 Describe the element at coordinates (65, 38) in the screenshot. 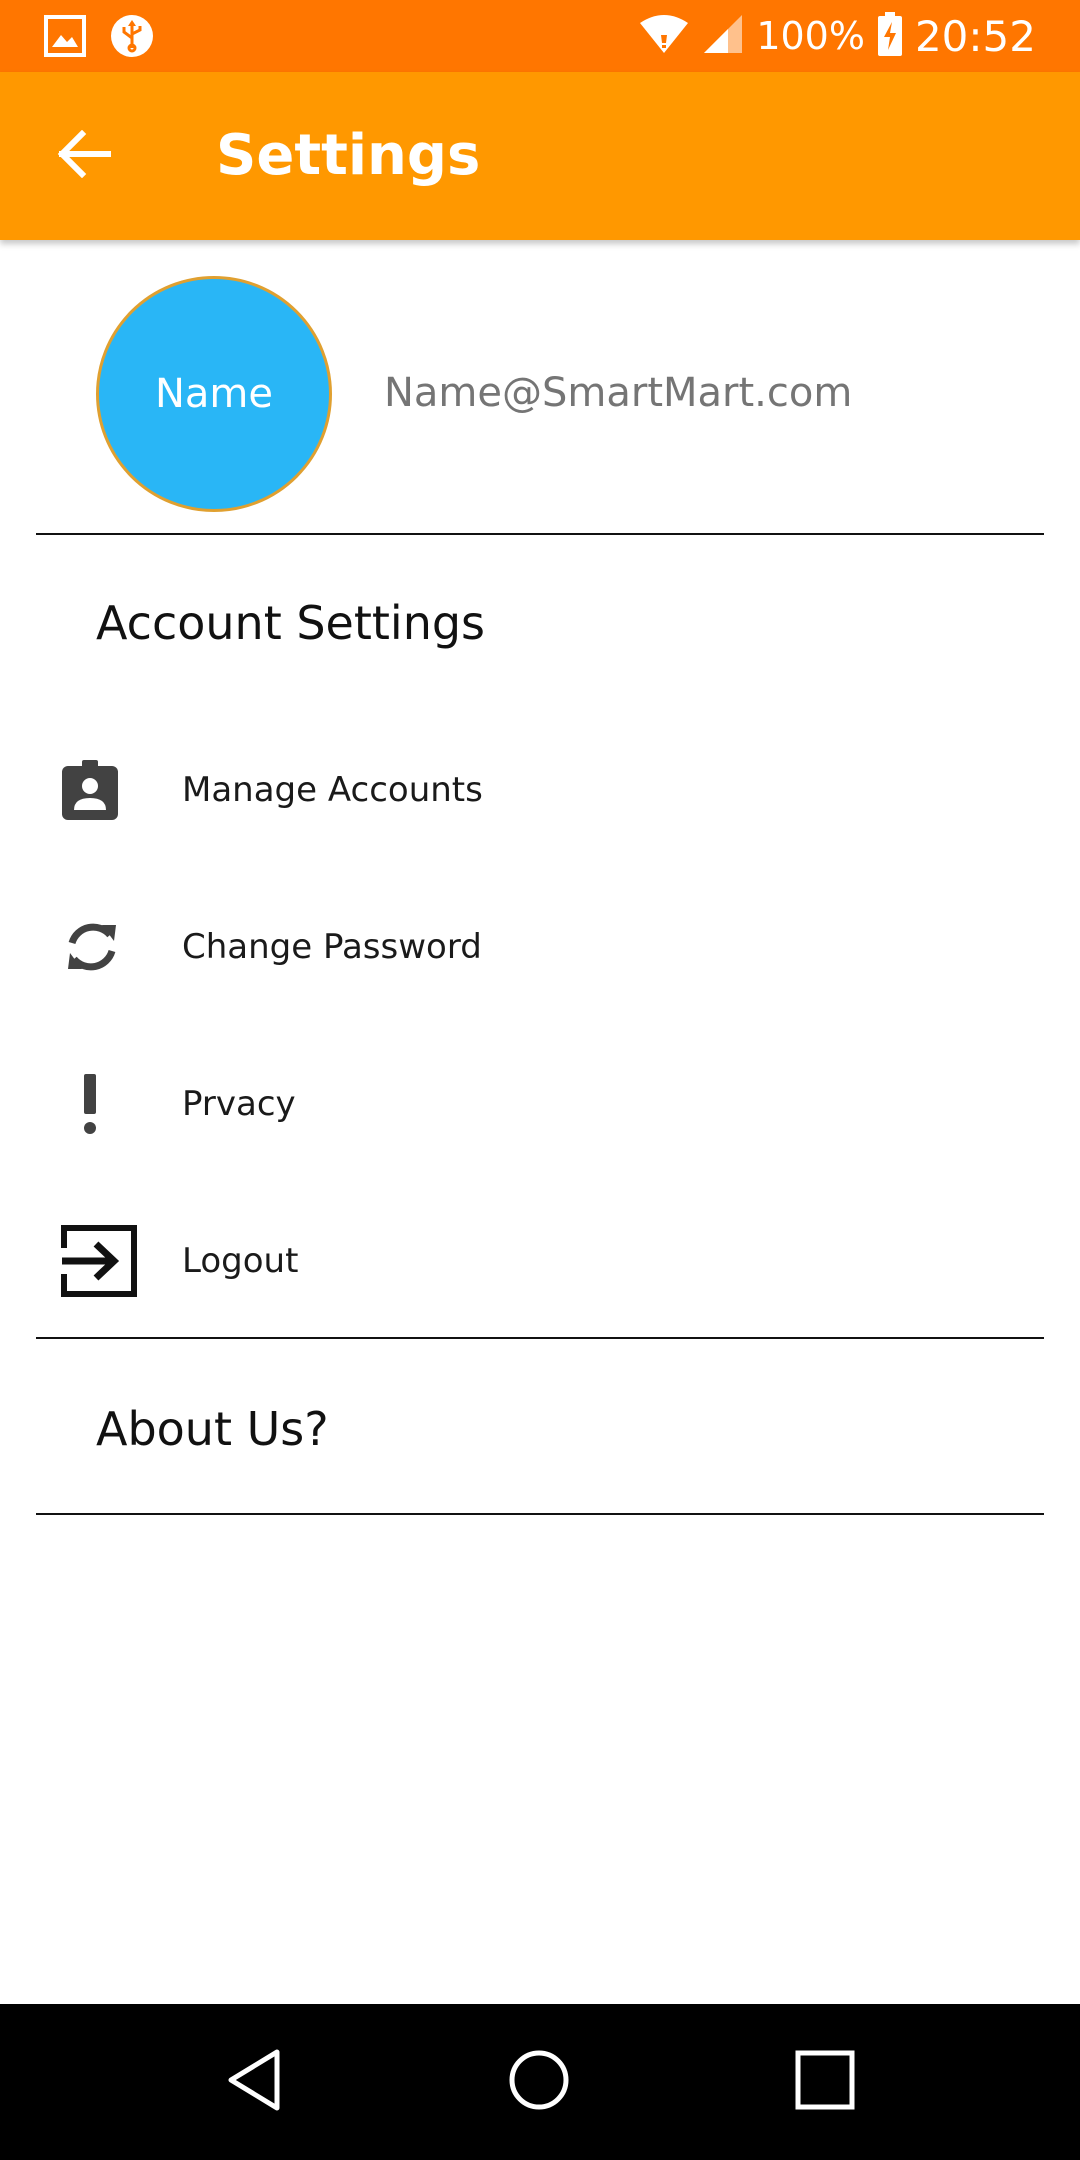

I see `gallery-icon` at that location.